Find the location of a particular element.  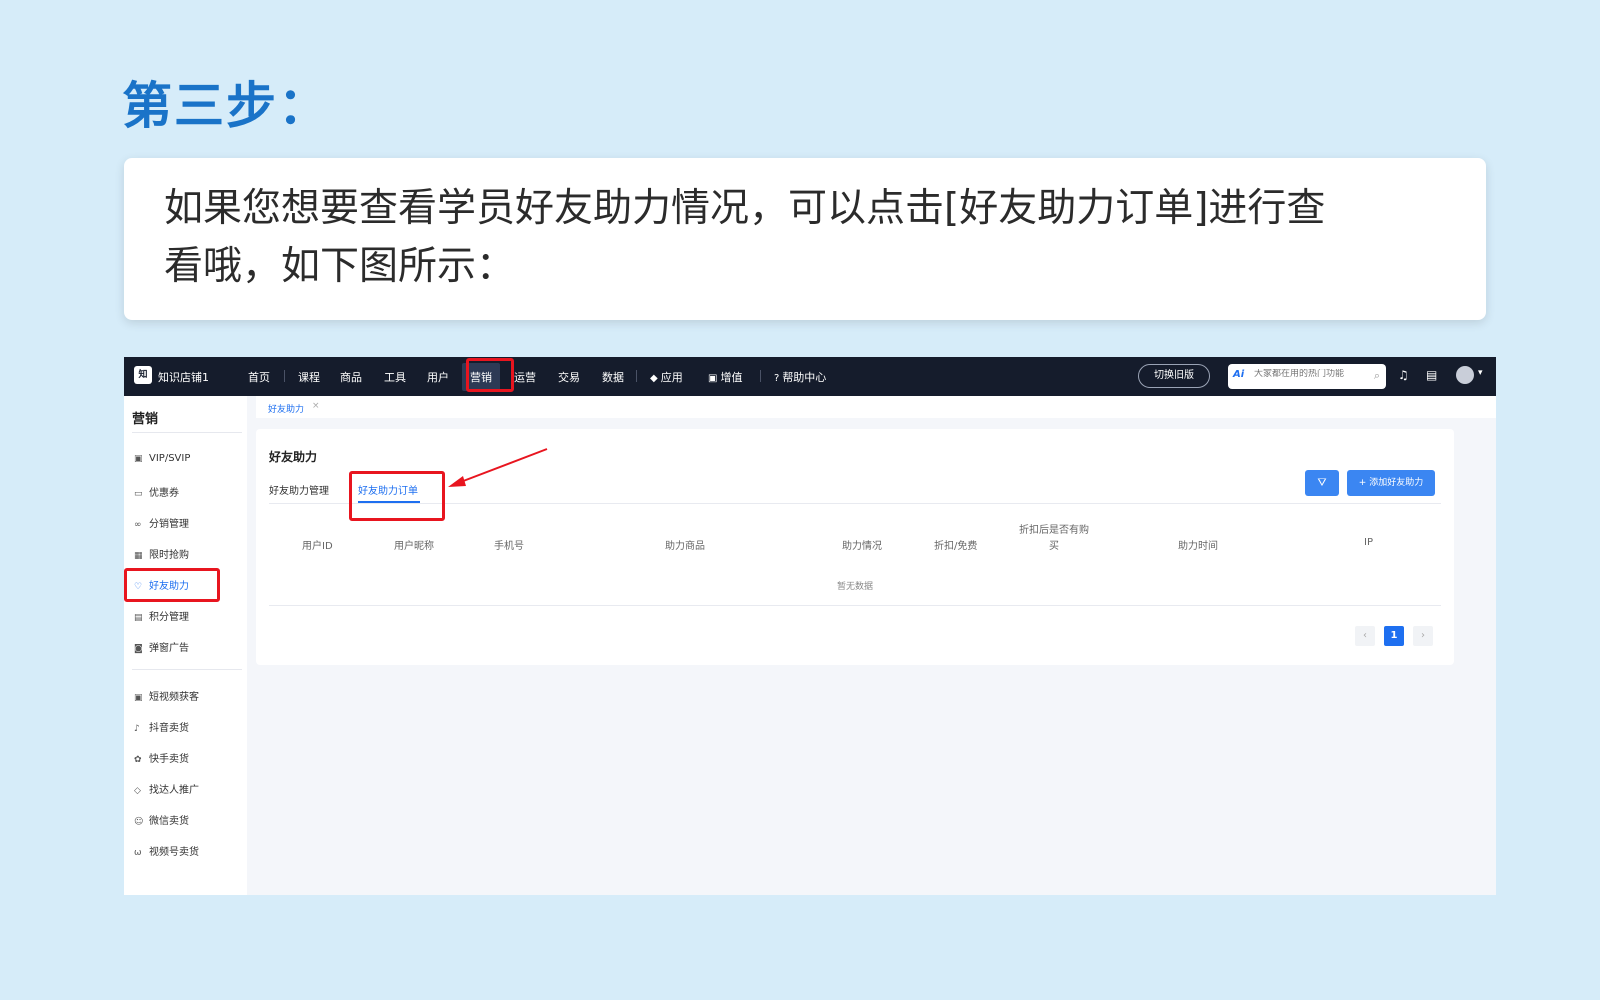

step-title: 第三步： is located at coordinates (226, 106).